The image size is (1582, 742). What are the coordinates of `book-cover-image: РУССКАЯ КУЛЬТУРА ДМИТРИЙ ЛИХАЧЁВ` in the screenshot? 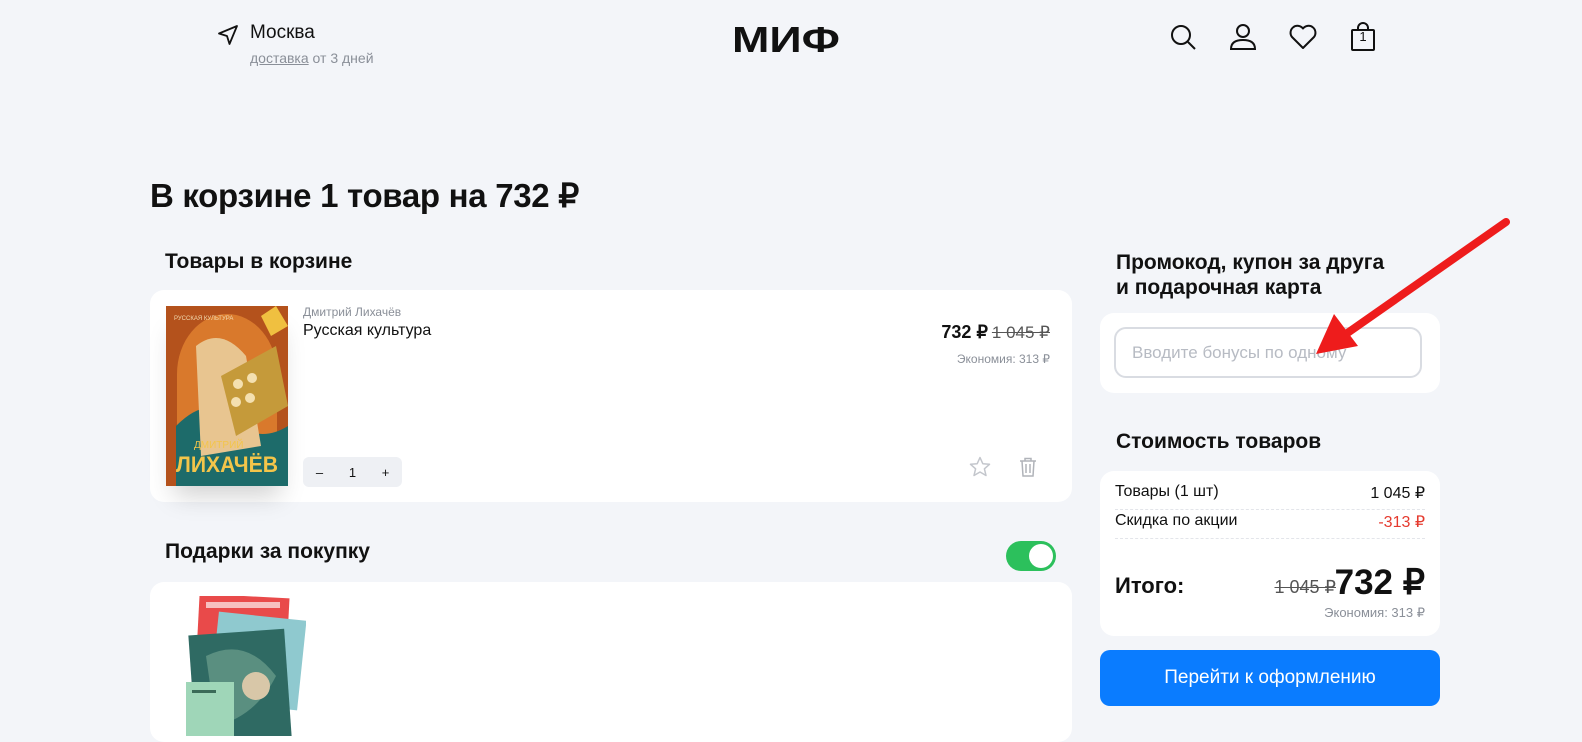 It's located at (227, 396).